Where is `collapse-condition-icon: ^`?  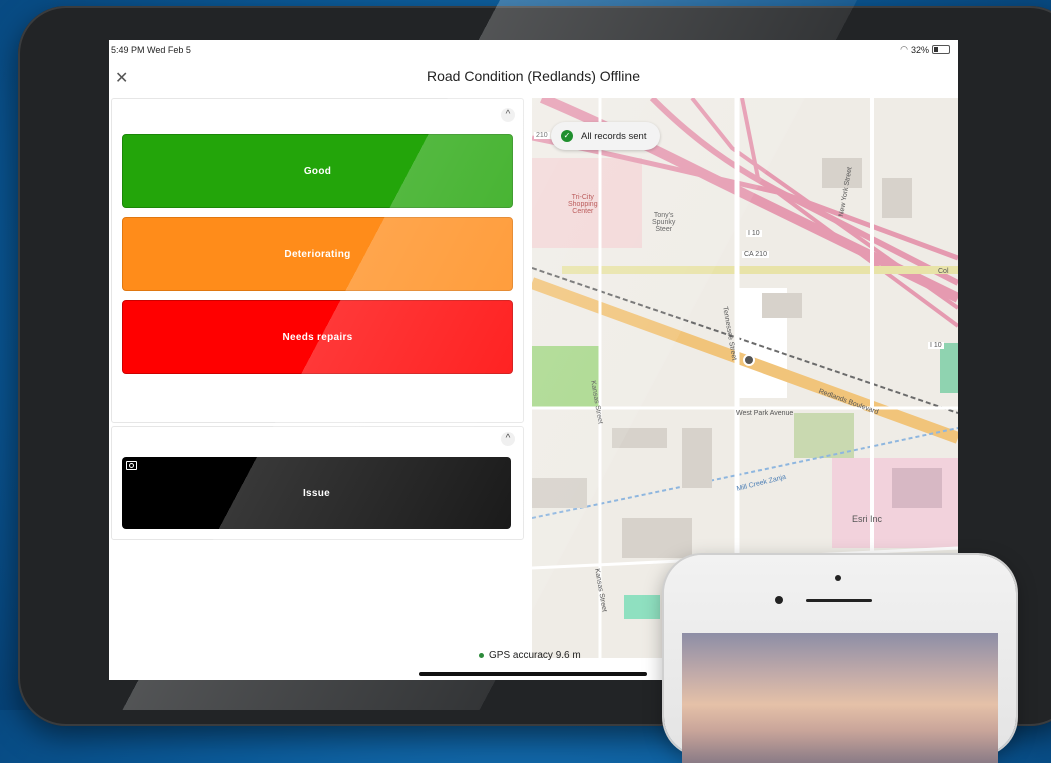 collapse-condition-icon: ^ is located at coordinates (508, 115).